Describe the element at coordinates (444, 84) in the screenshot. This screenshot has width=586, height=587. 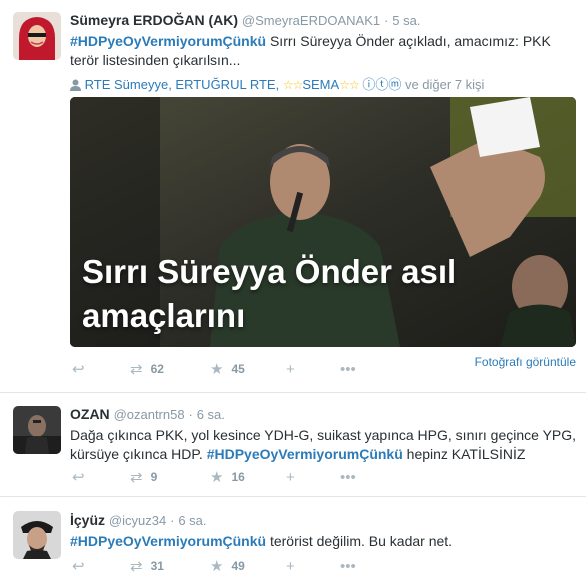
I see `tagged-suffix: ve diğer 7 kişi` at that location.